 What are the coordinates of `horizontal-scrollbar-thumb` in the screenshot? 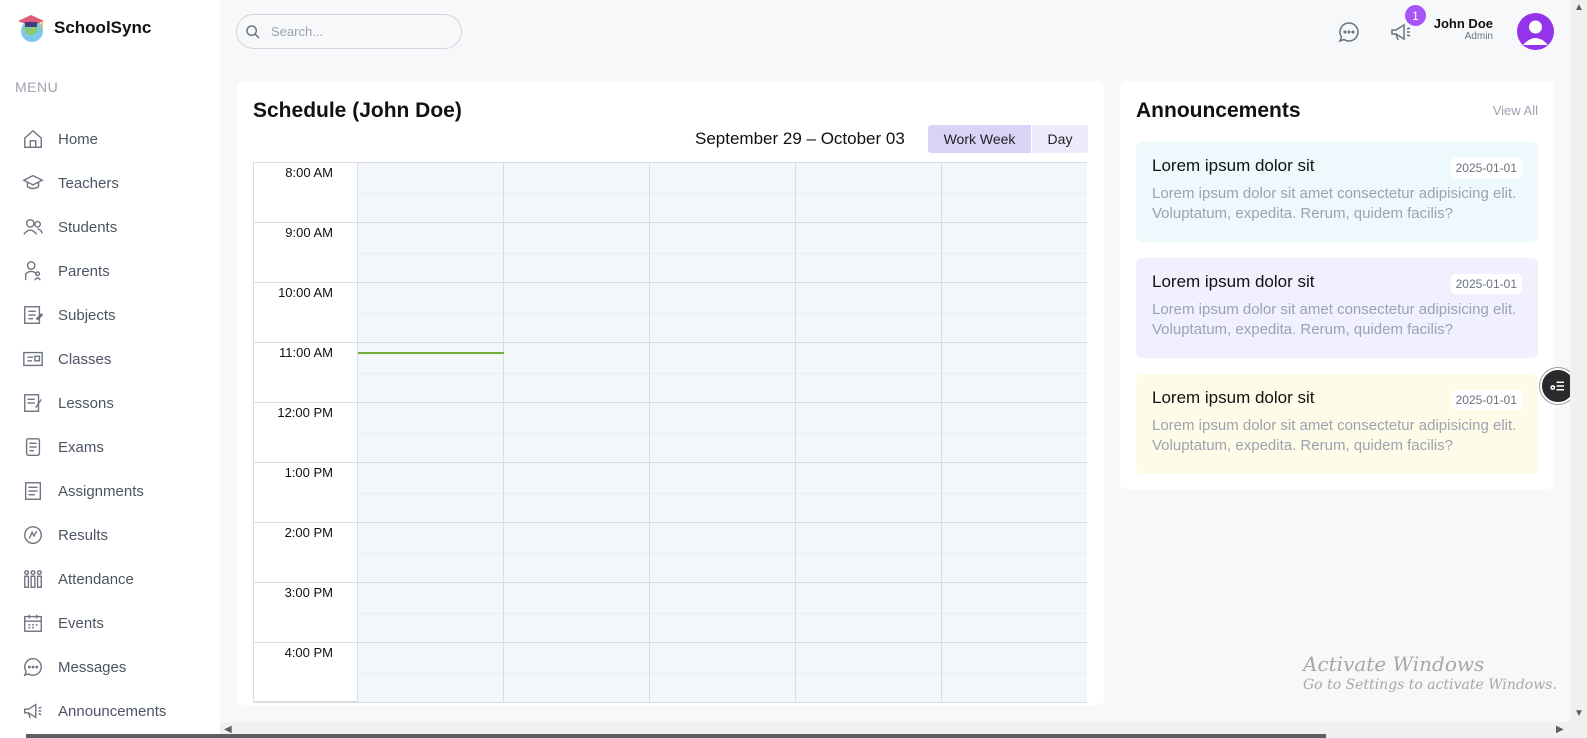 It's located at (676, 736).